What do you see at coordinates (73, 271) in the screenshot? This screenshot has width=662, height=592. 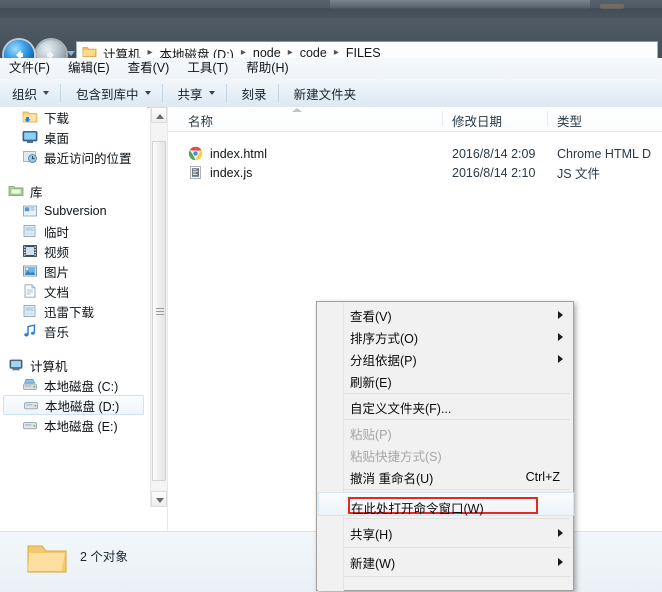 I see `sidebar-item-pictures: 图片` at bounding box center [73, 271].